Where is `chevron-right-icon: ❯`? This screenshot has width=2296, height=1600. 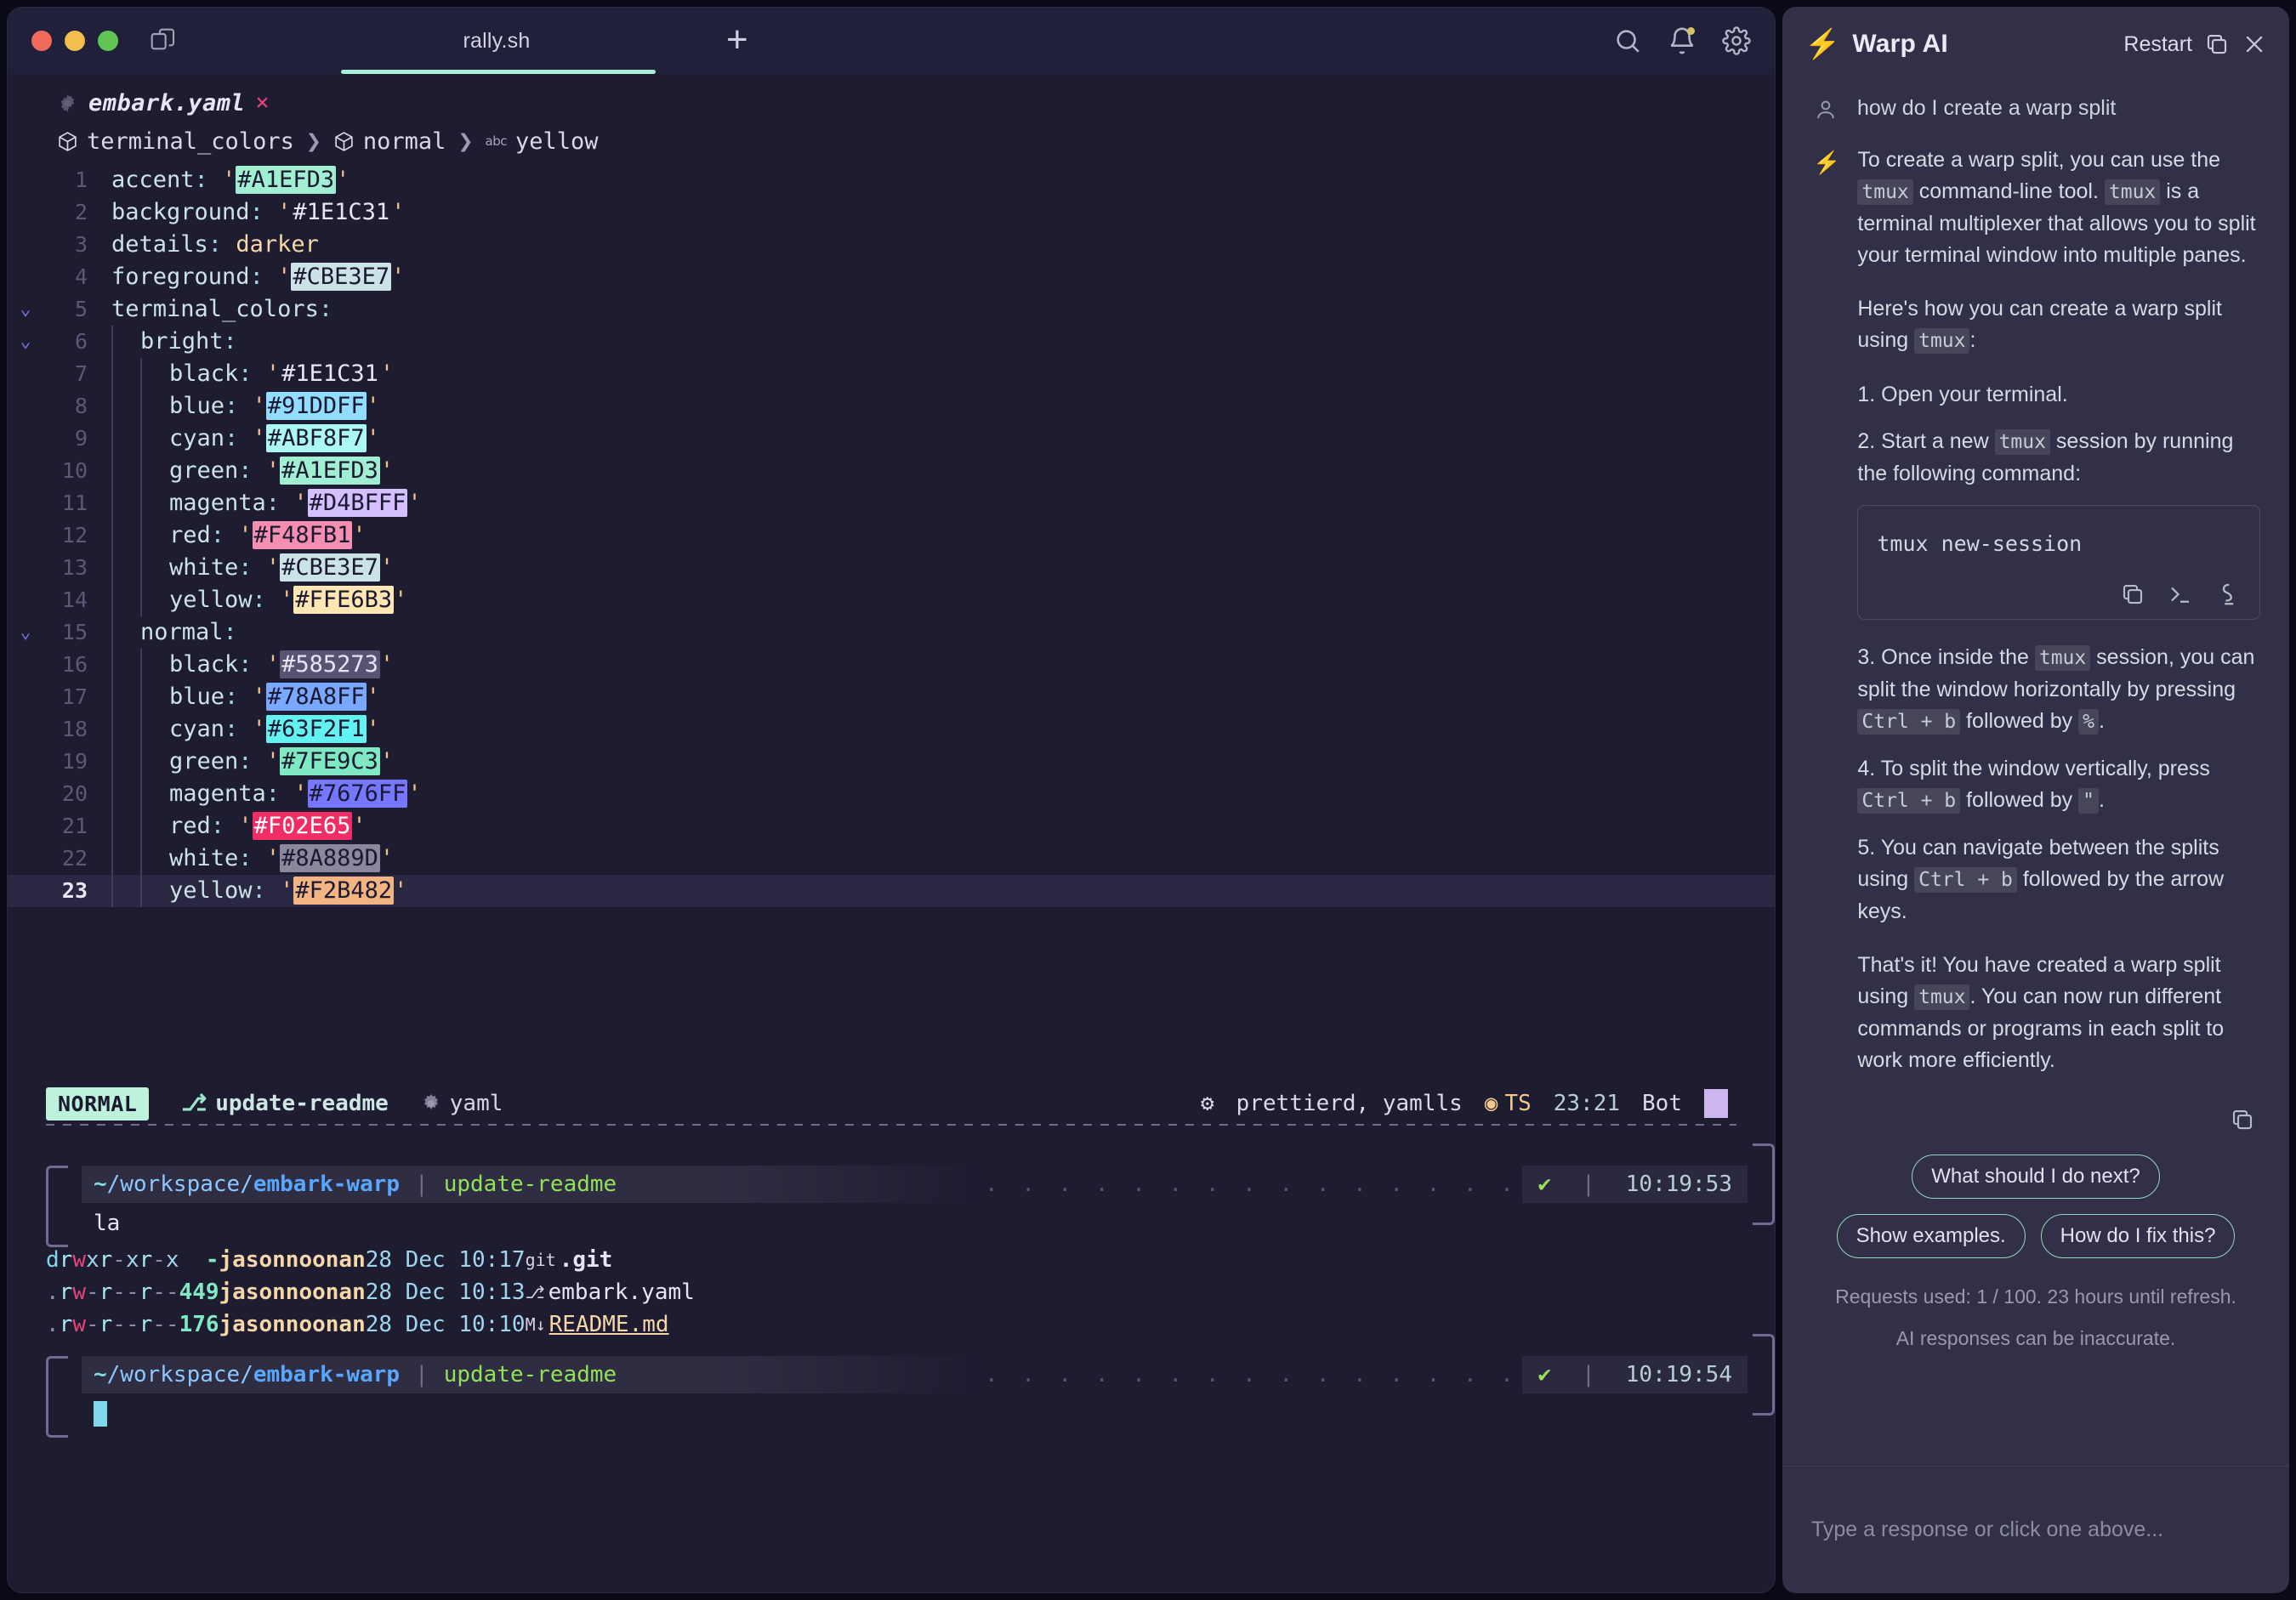 chevron-right-icon: ❯ is located at coordinates (313, 141).